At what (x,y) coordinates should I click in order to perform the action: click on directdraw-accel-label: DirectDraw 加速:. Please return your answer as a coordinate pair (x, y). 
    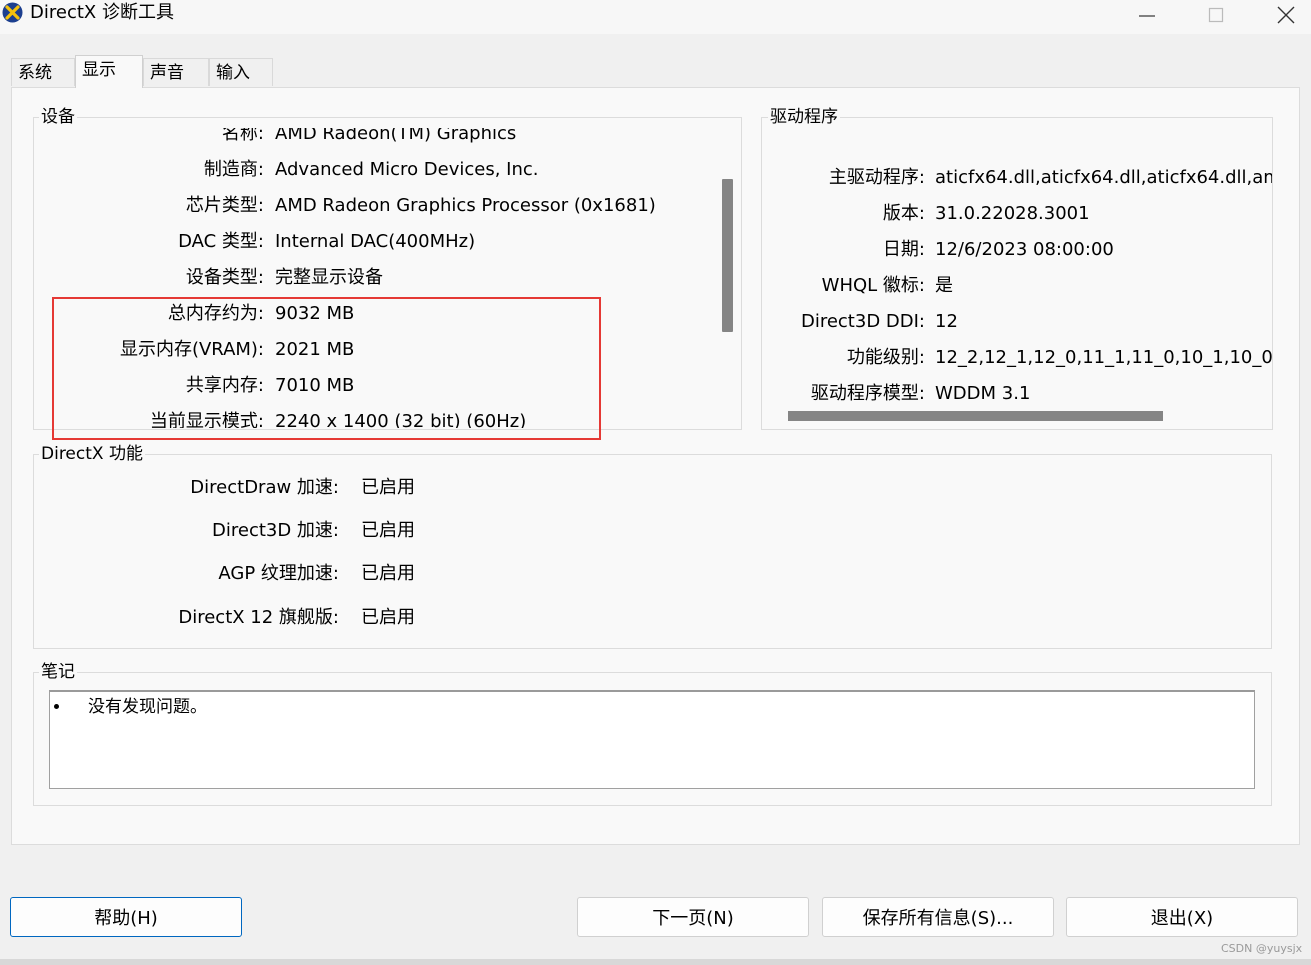
    Looking at the image, I should click on (264, 487).